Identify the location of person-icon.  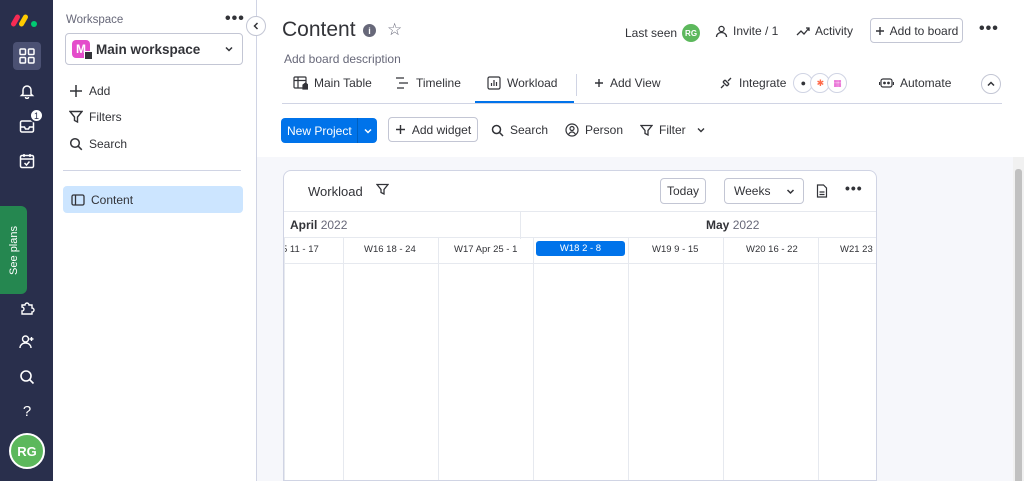
(721, 31).